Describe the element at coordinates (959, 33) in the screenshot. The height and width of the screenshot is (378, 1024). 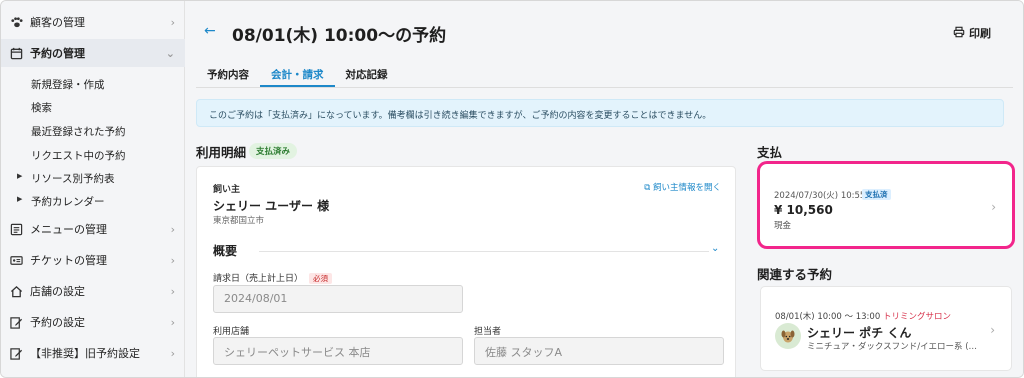
I see `printer-icon` at that location.